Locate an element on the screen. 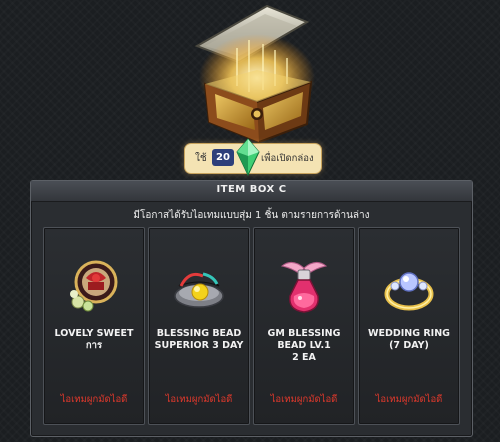  wedding-ring-icon is located at coordinates (409, 286).